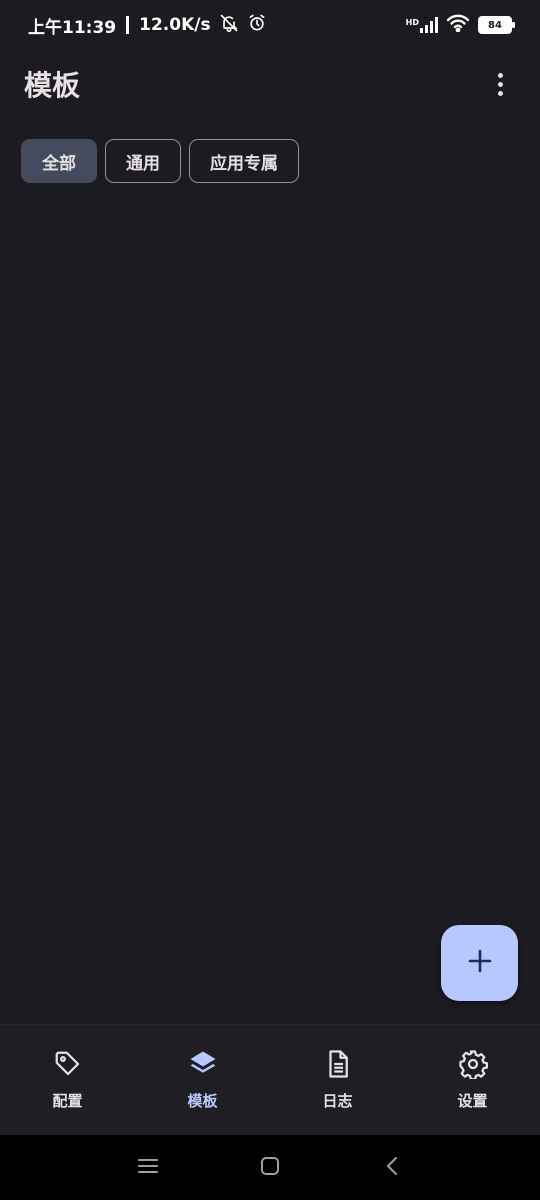 The image size is (540, 1200). Describe the element at coordinates (59, 163) in the screenshot. I see `chip-label: 全部` at that location.